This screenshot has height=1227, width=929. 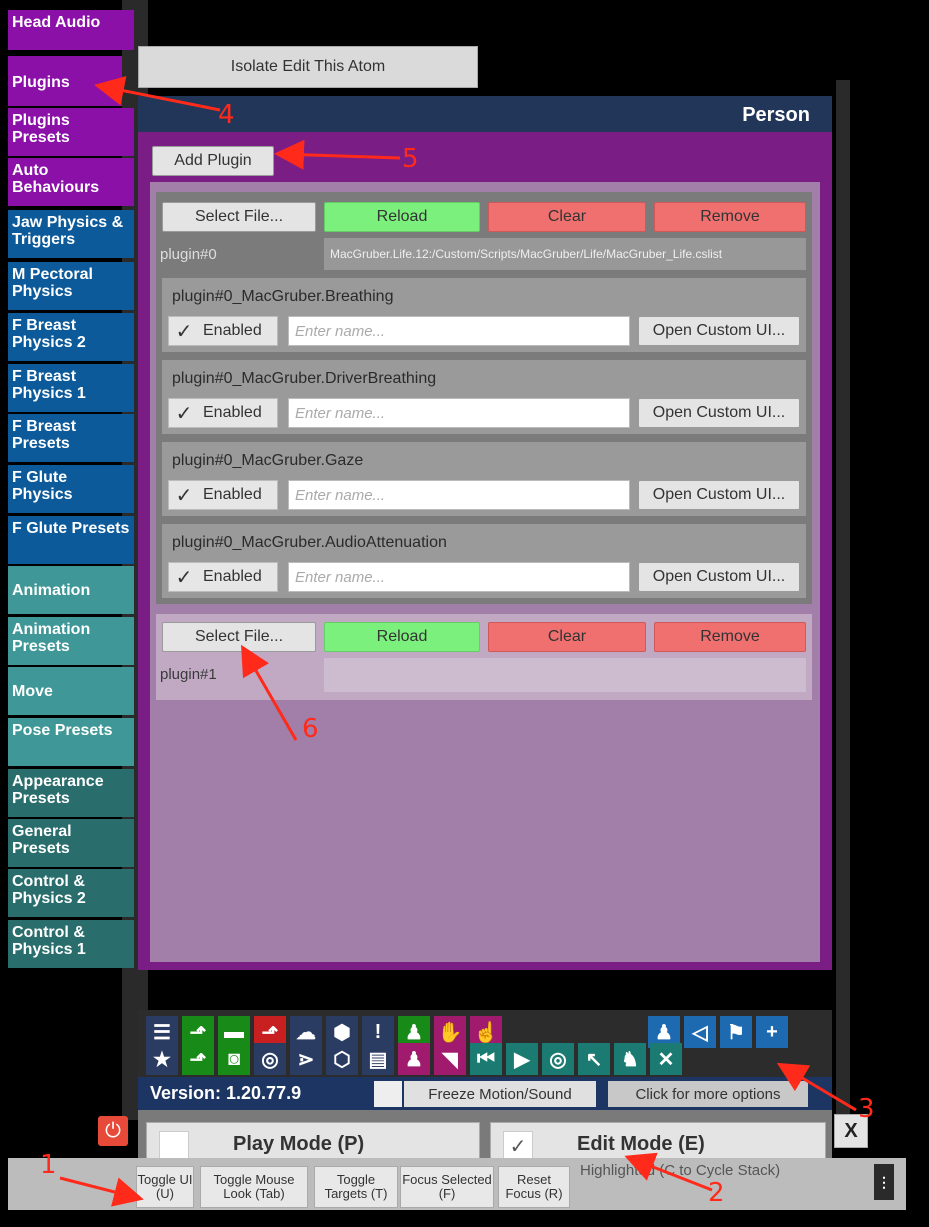 I want to click on tab-jaw-physics: Jaw Physics & Triggers, so click(x=71, y=234).